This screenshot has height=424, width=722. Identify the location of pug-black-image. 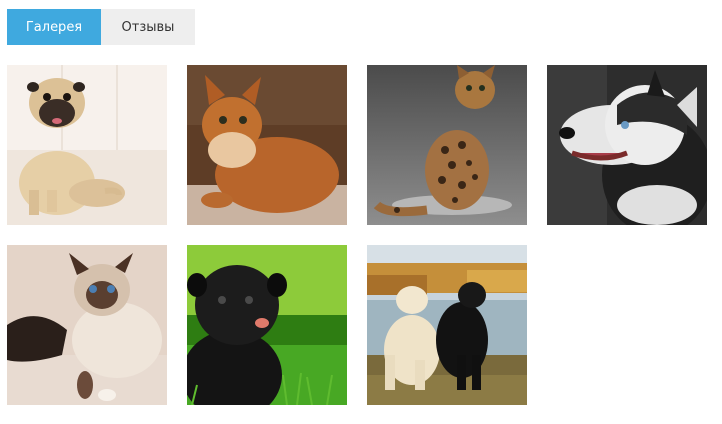
(267, 325).